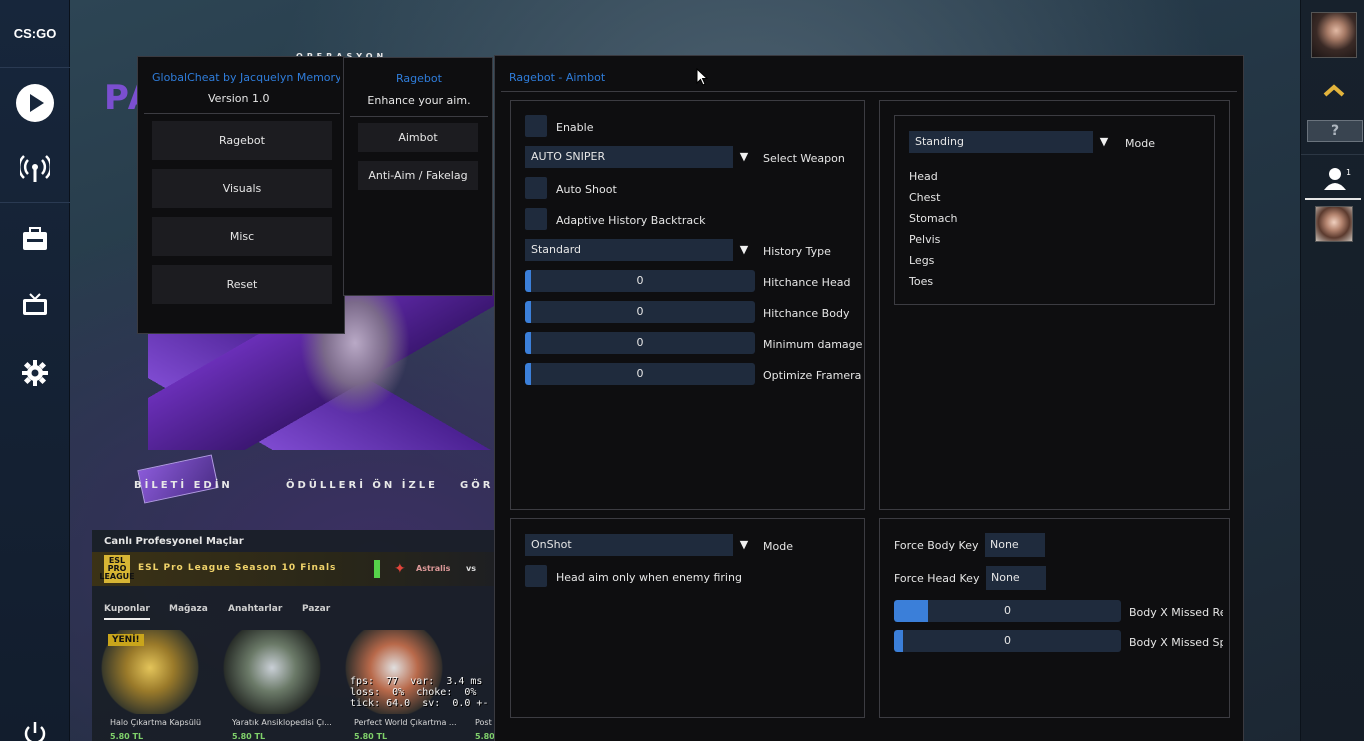  I want to click on preview-rewards-link: ÖDÜLLERİ ÖN İZLE, so click(362, 485).